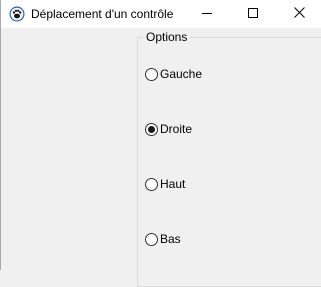 The image size is (321, 287). I want to click on radio-droite-circle, so click(151, 129).